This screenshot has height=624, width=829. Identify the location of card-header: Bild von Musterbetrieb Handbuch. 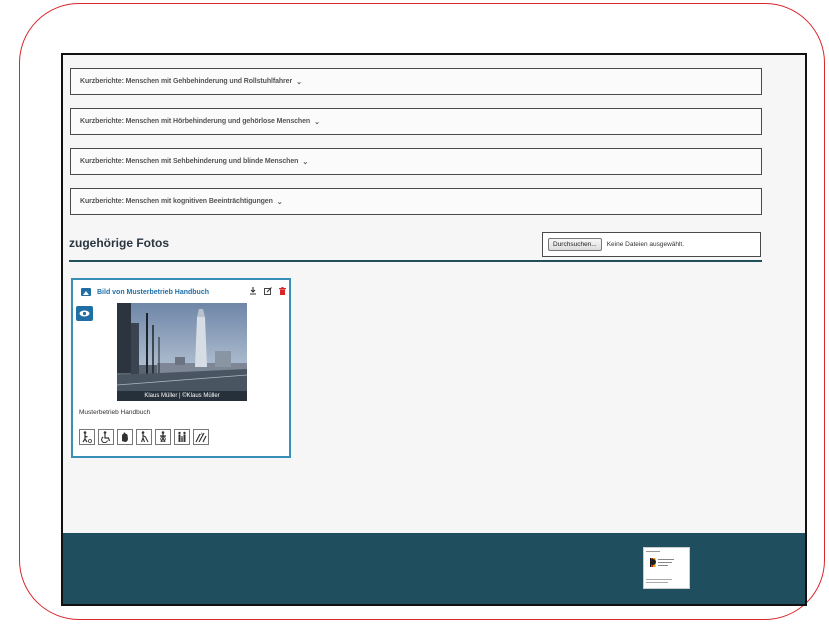
(183, 292).